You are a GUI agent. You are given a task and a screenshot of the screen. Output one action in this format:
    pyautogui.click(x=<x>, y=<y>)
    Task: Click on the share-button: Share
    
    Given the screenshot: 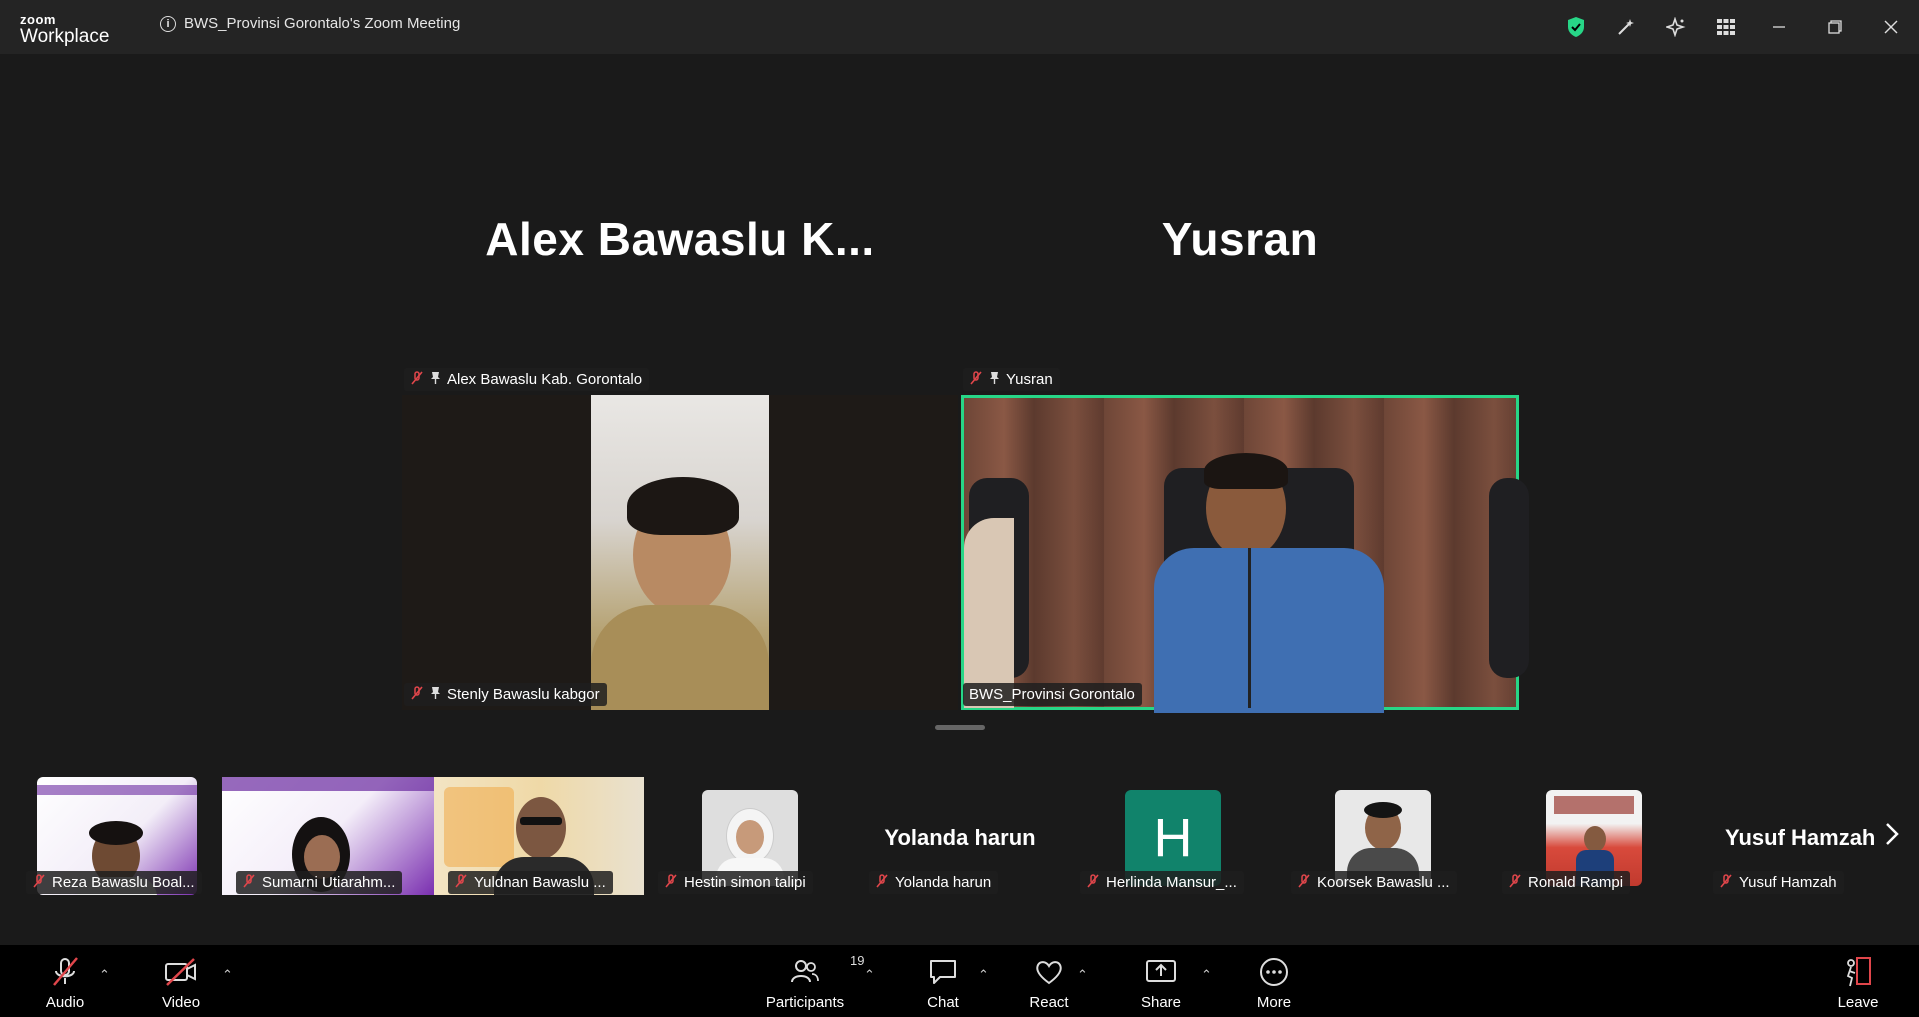 What is the action you would take?
    pyautogui.click(x=1161, y=982)
    